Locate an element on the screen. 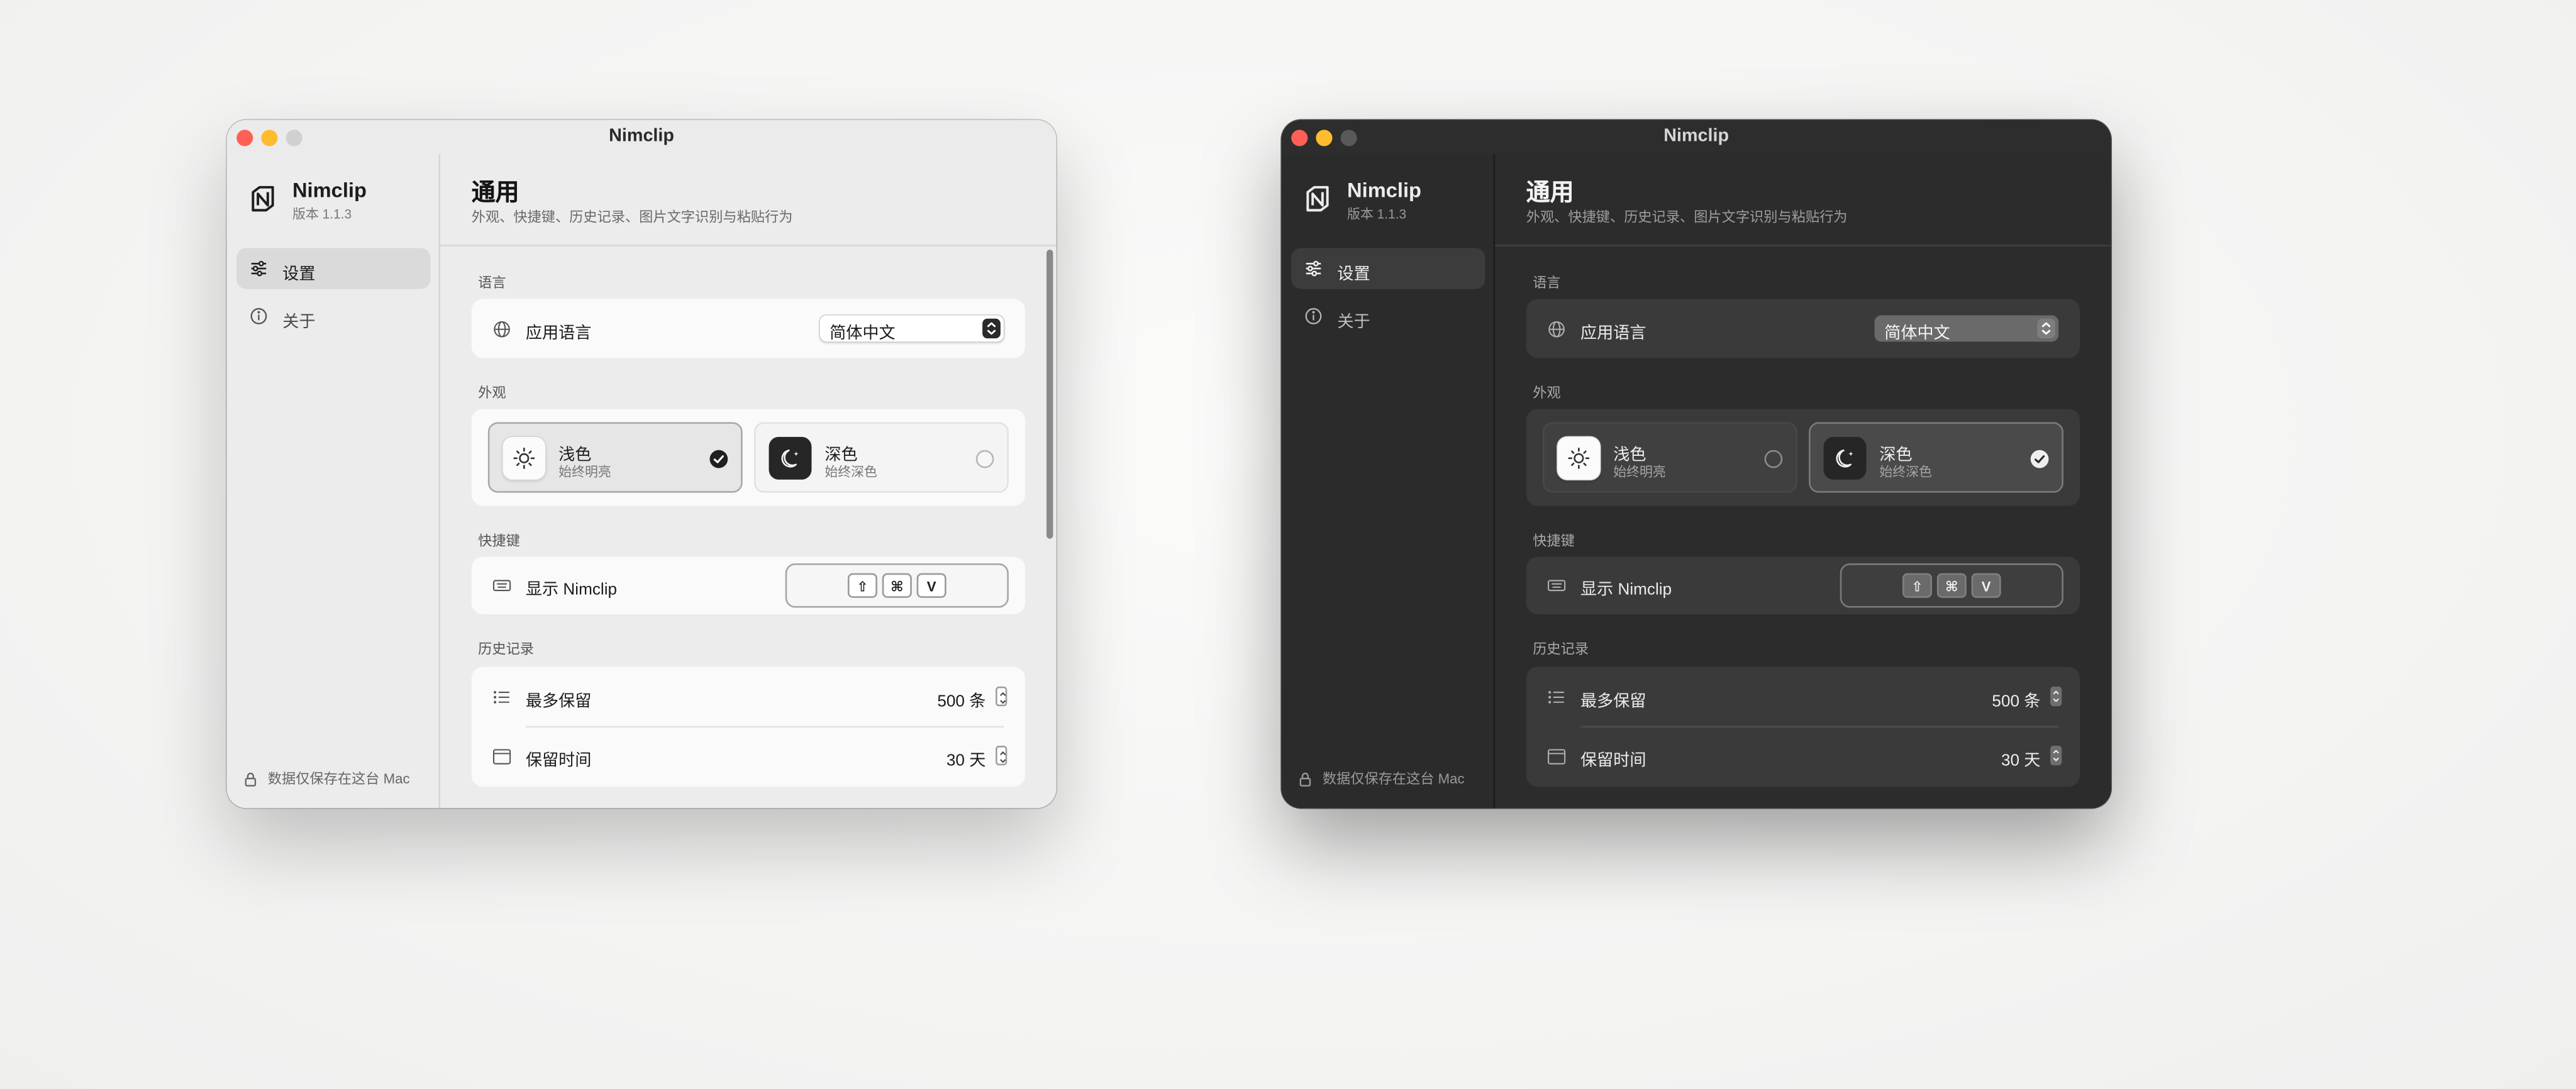 The image size is (2576, 1089). theme-desc: 始终深色 is located at coordinates (1906, 472).